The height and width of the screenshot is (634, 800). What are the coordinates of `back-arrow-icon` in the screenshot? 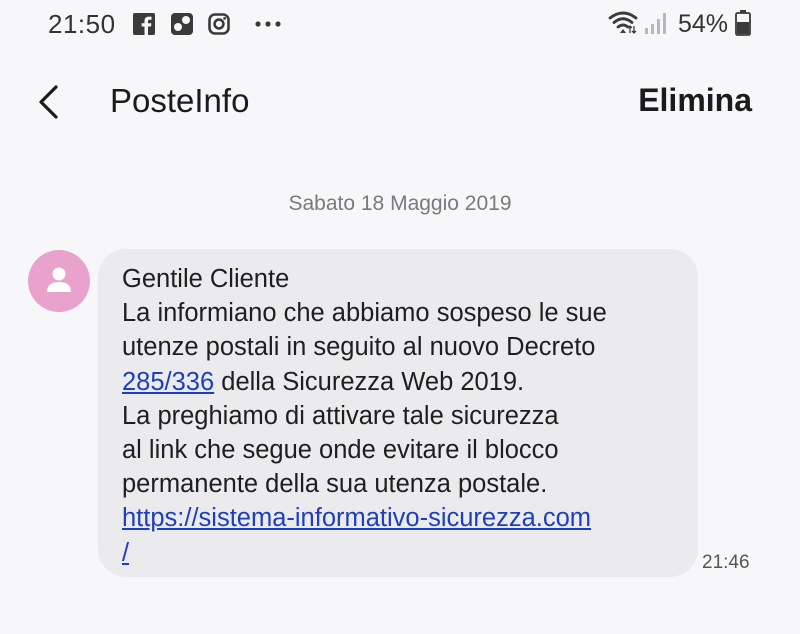 It's located at (50, 102).